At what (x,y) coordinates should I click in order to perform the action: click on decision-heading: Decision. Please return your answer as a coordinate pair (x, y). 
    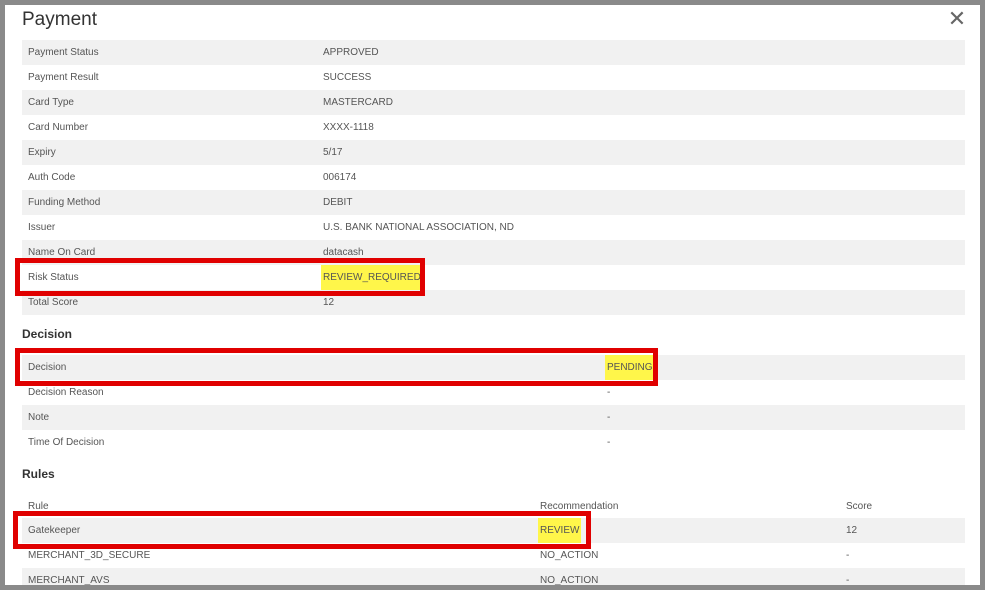
    Looking at the image, I should click on (47, 334).